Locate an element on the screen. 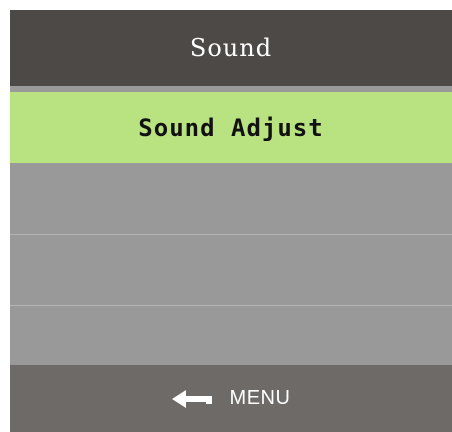  menu-item-label: Sound Adjust is located at coordinates (231, 127).